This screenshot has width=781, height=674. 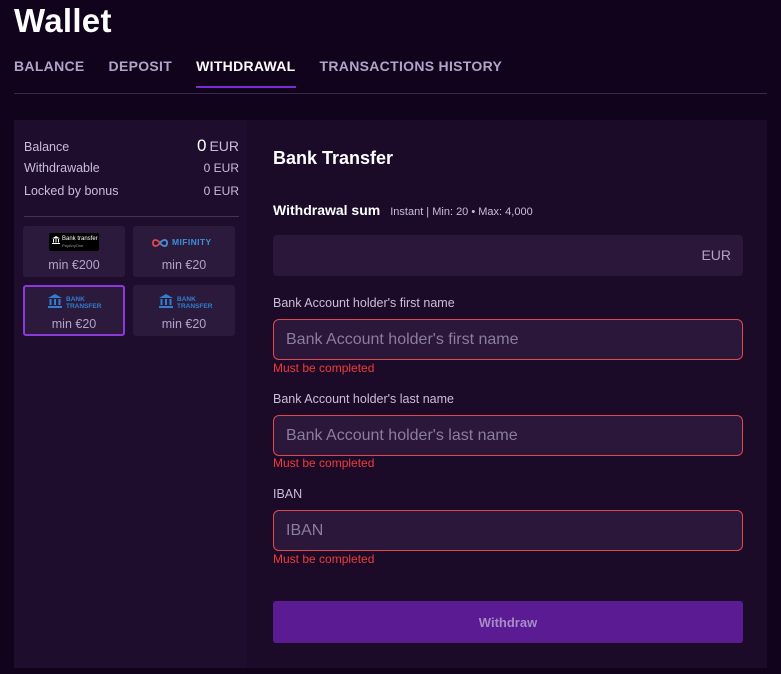 What do you see at coordinates (131, 191) in the screenshot?
I see `locked-row: Locked by bonus 0 EUR` at bounding box center [131, 191].